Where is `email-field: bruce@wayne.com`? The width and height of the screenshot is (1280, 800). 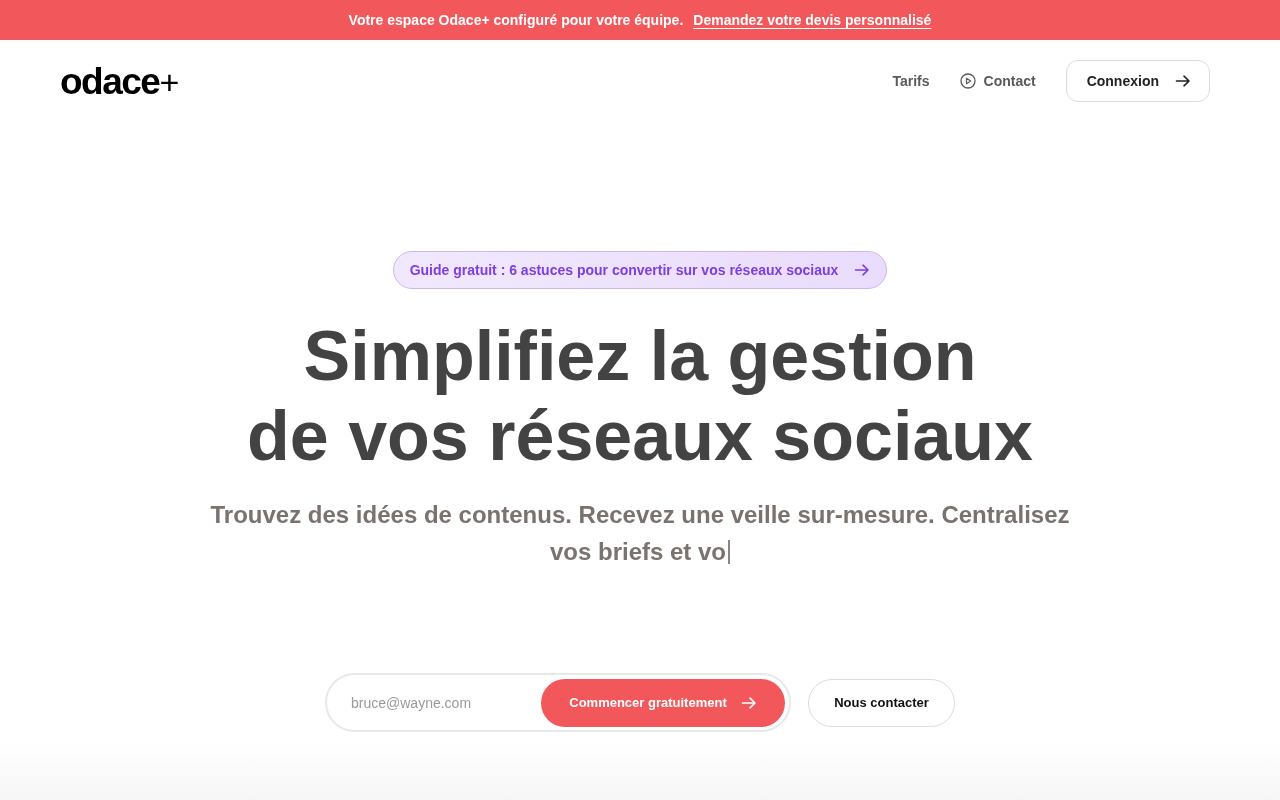 email-field: bruce@wayne.com is located at coordinates (436, 702).